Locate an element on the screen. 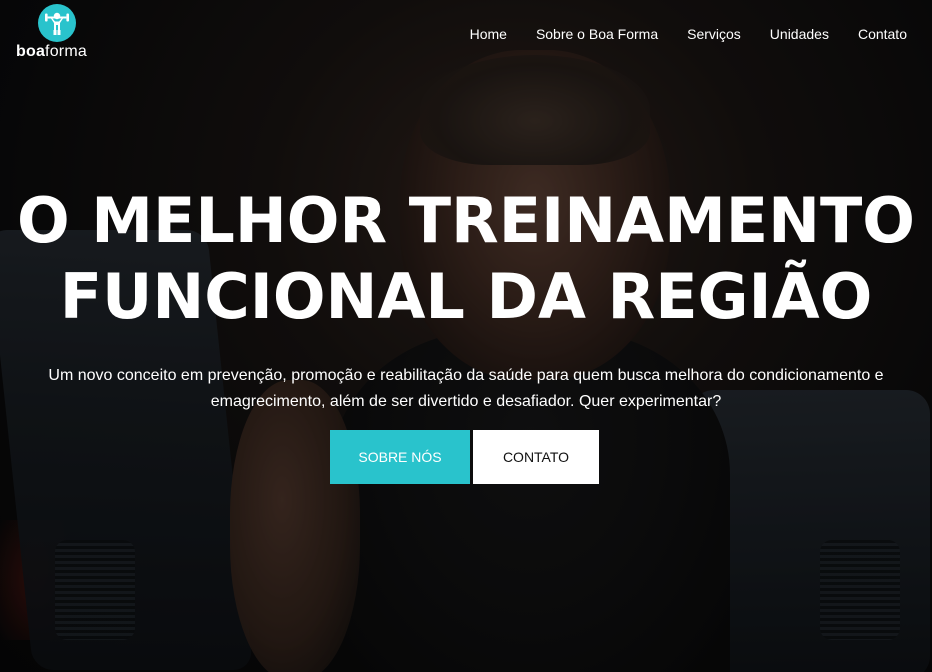 This screenshot has height=672, width=932. brand-wordmark: boaforma is located at coordinates (51, 51).